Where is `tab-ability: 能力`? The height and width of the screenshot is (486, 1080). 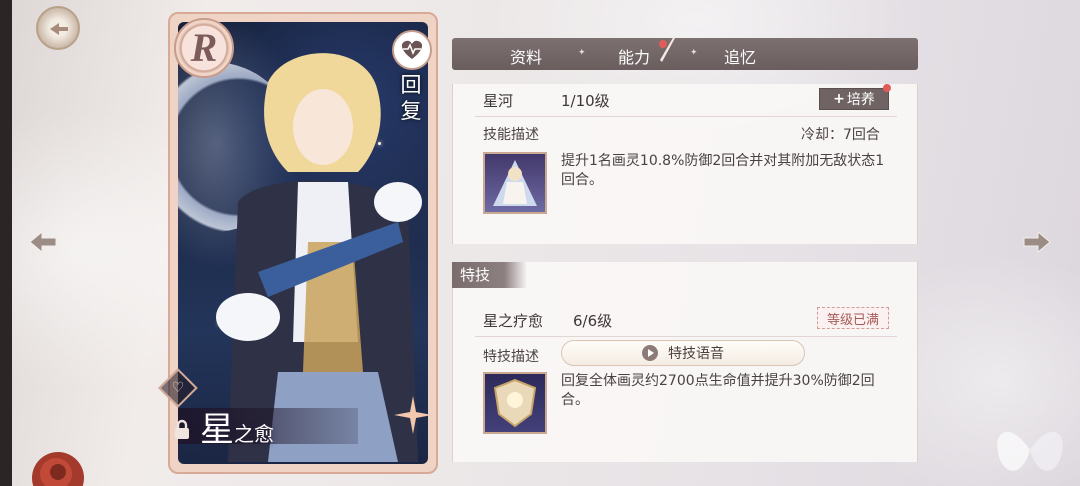 tab-ability: 能力 is located at coordinates (634, 56).